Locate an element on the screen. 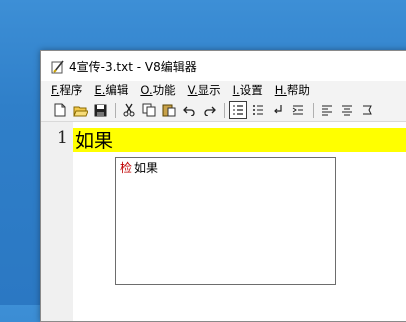 This screenshot has width=406, height=322. save-icon is located at coordinates (100, 110).